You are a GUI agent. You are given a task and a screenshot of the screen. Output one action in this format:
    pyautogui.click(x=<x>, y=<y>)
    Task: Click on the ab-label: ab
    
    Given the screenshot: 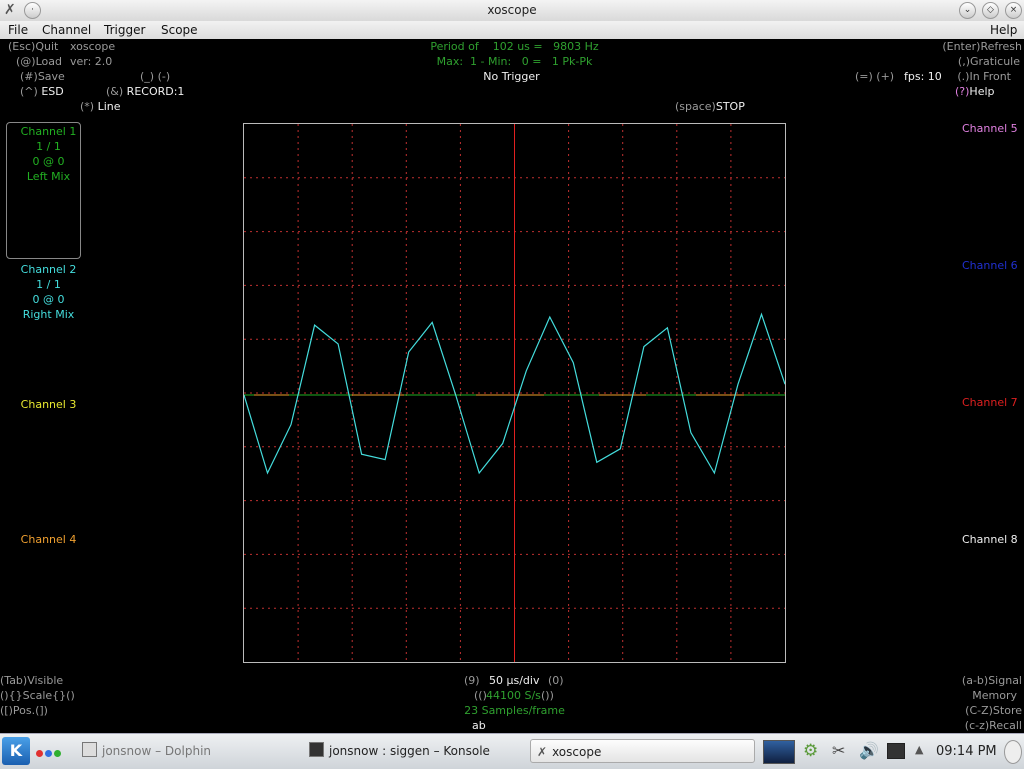 What is the action you would take?
    pyautogui.click(x=479, y=725)
    